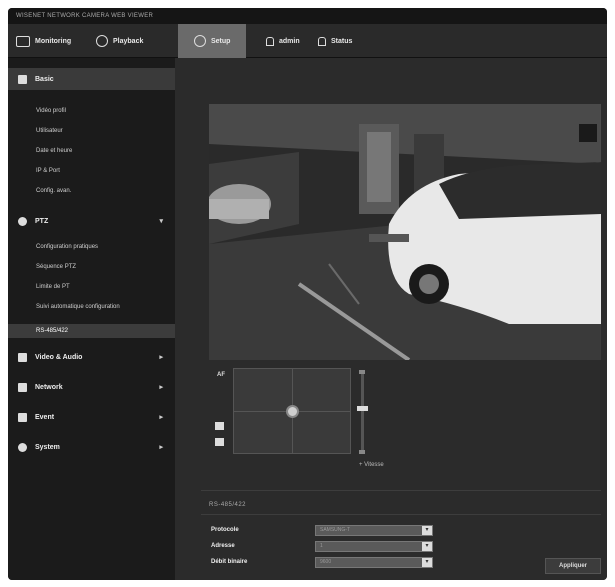  I want to click on top-navigation: Monitoring Playback Setup admin Status, so click(307, 41).